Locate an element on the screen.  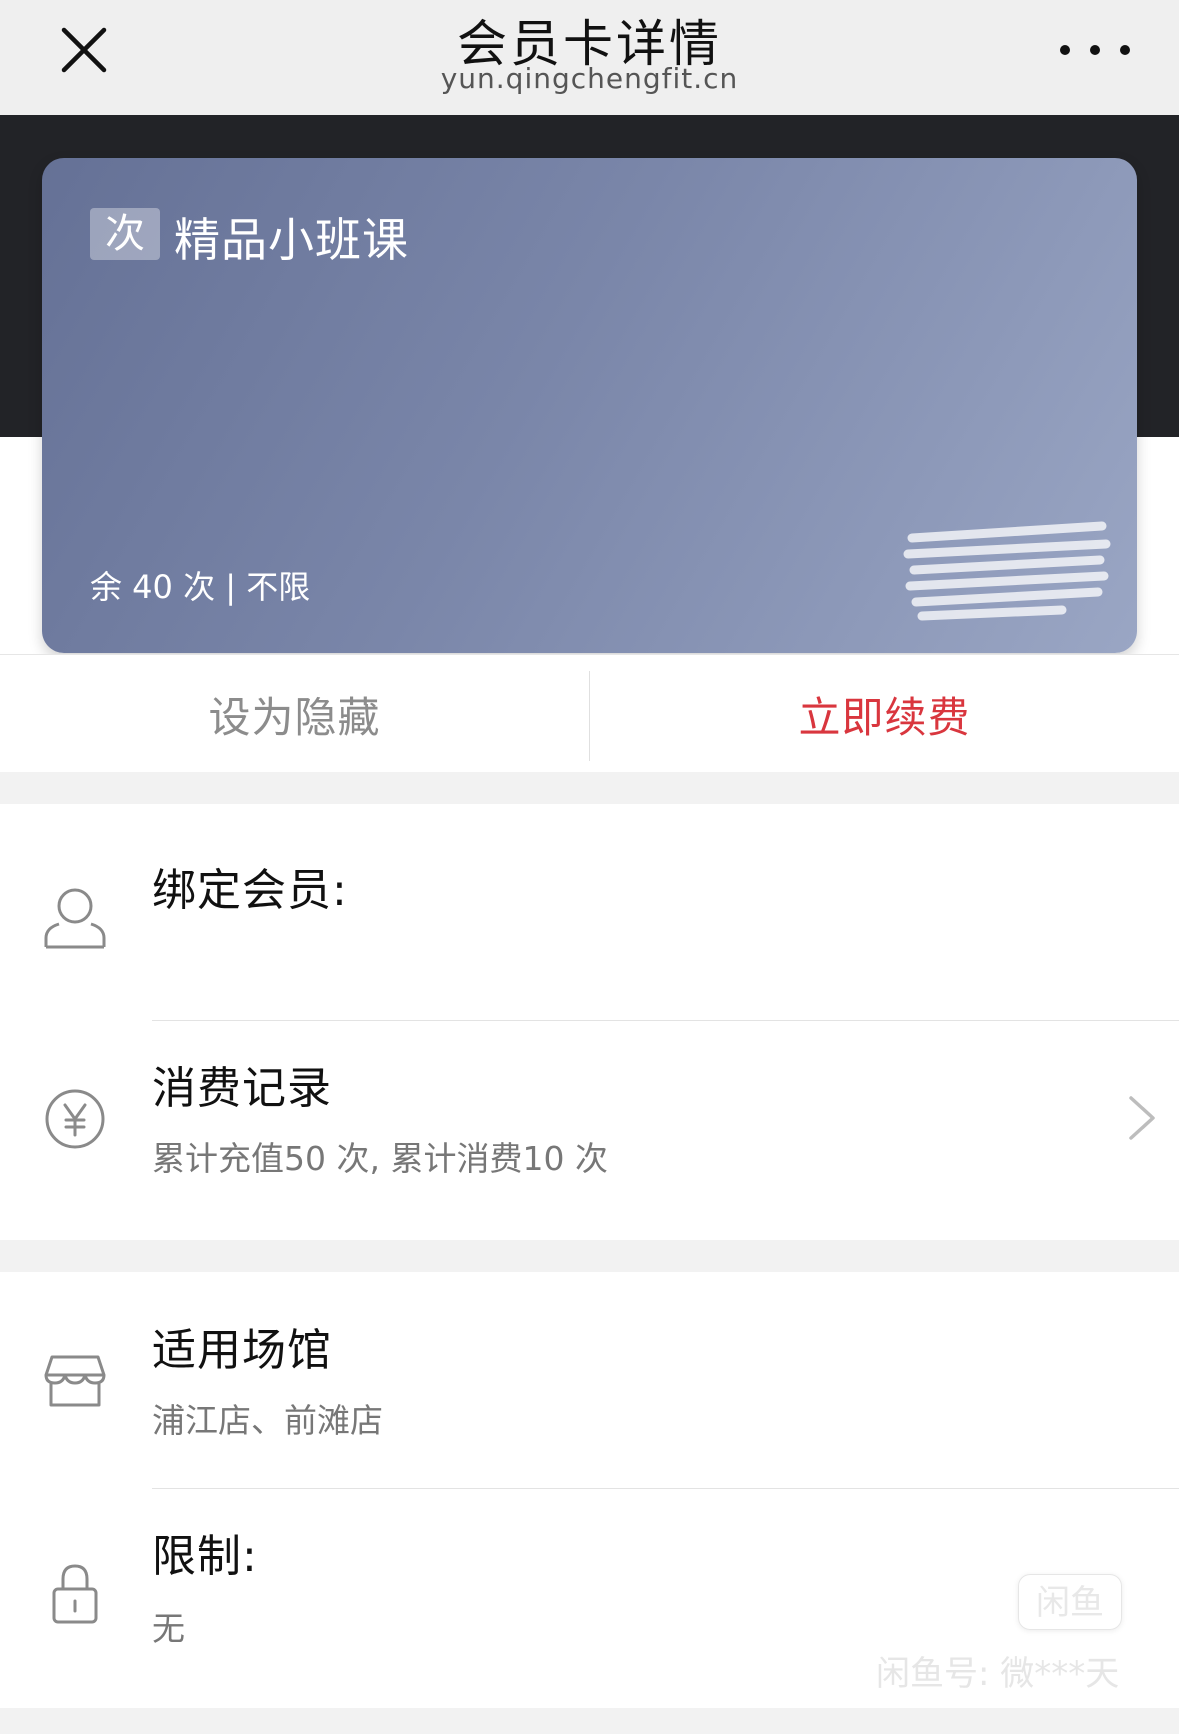
more-button is located at coordinates (1095, 50).